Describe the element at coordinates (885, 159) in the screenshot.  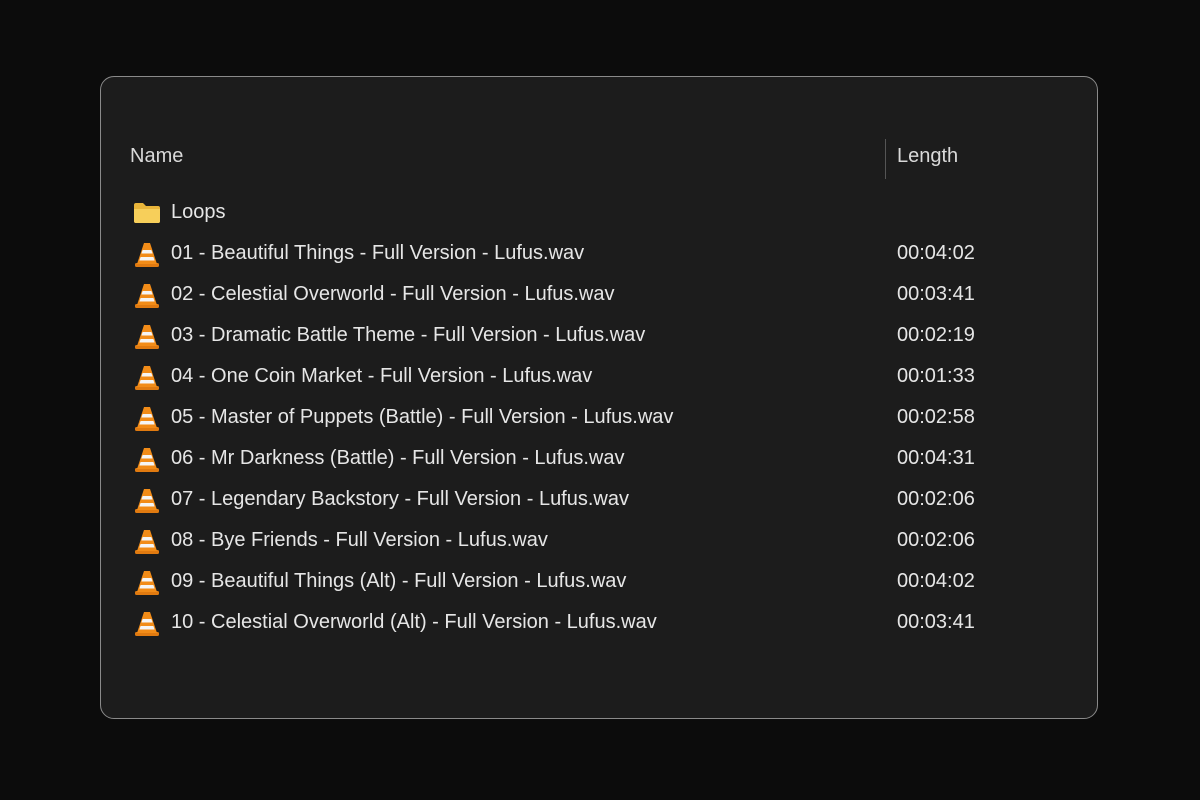
I see `column-divider` at that location.